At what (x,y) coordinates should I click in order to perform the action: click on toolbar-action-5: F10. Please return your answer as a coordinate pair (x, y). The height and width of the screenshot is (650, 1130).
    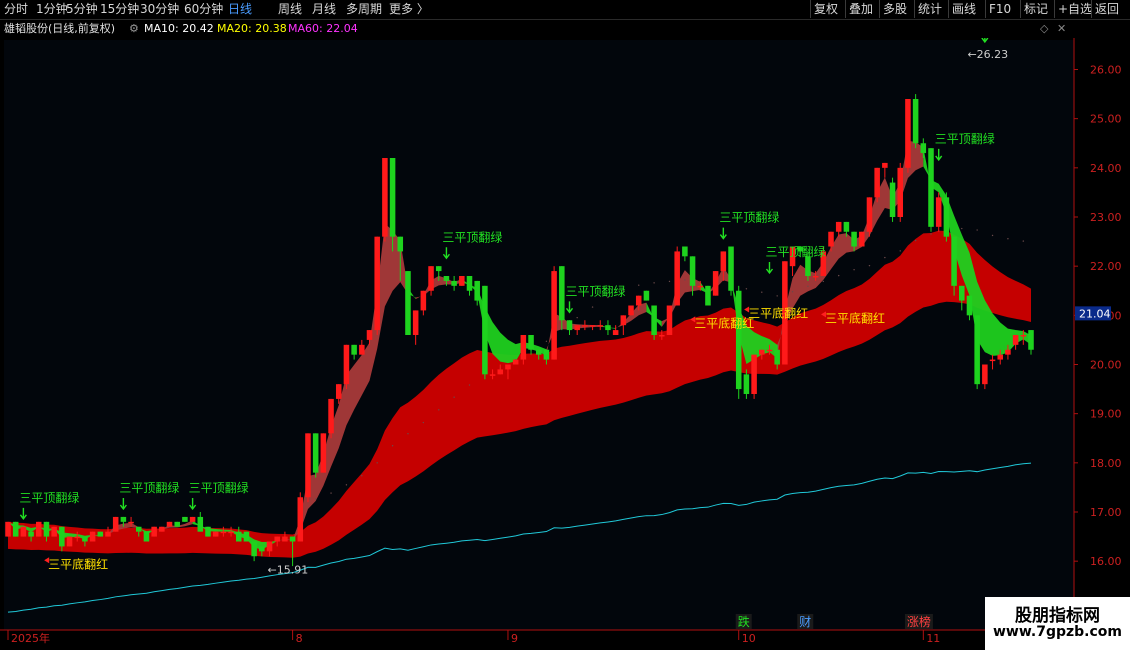
    Looking at the image, I should click on (999, 9).